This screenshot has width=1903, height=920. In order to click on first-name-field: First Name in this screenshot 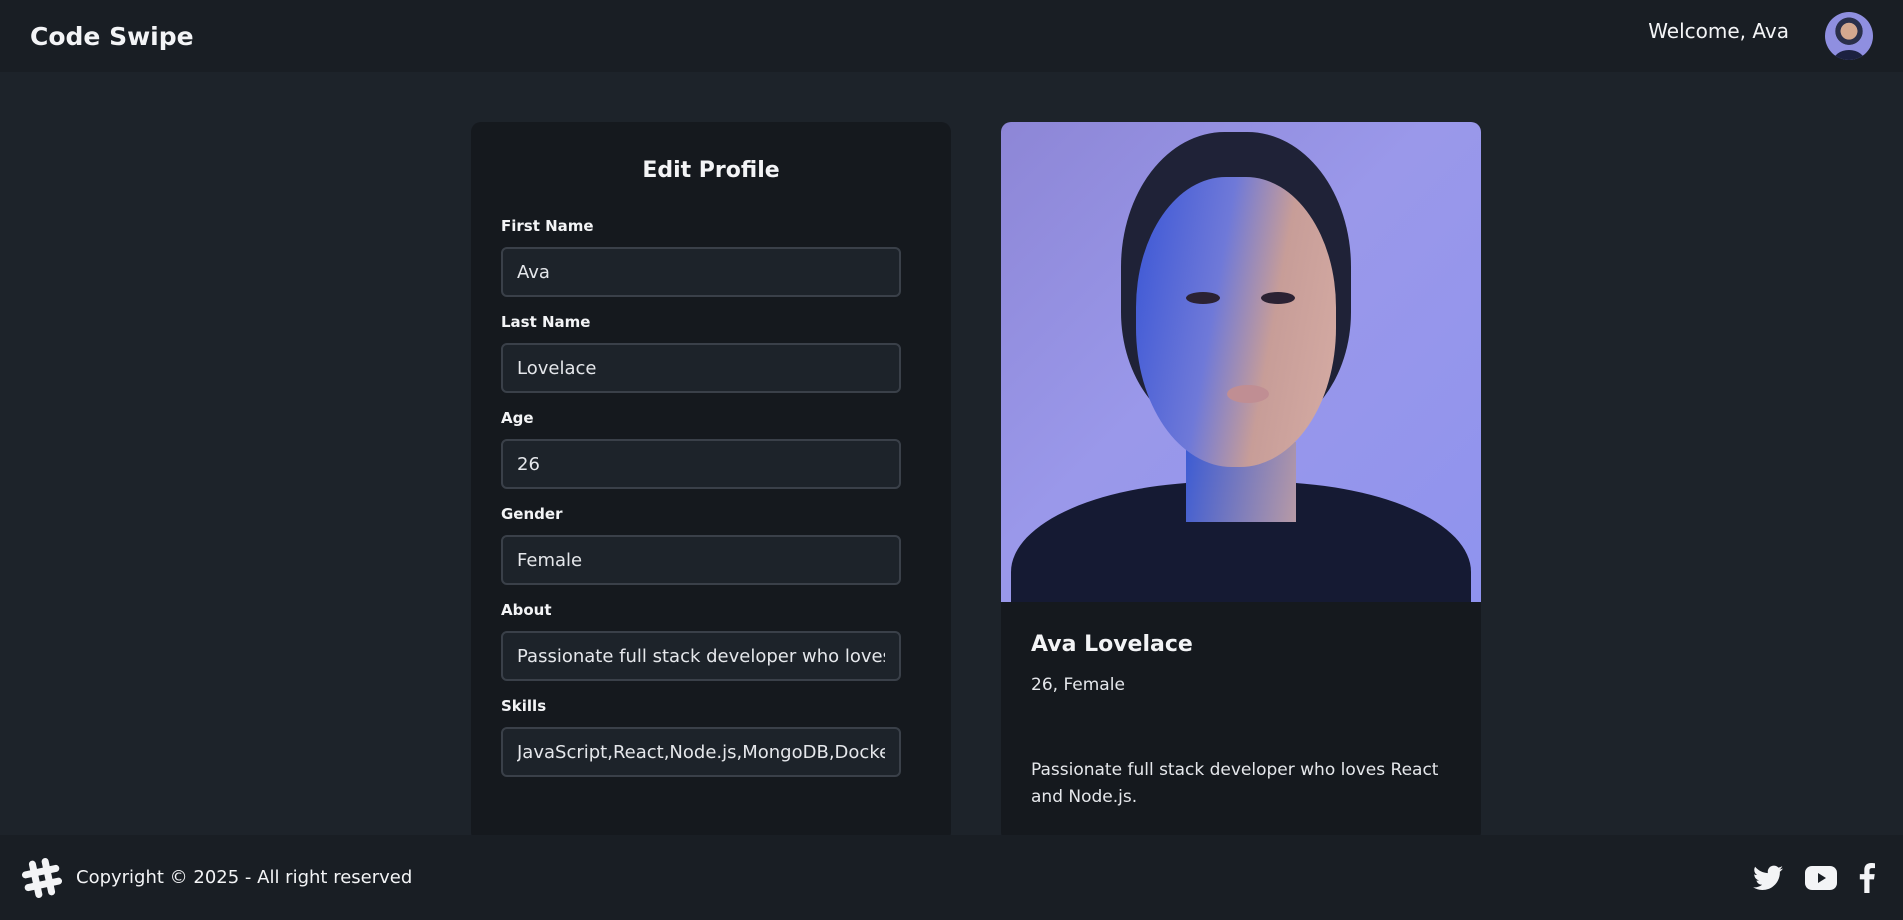, I will do `click(711, 257)`.